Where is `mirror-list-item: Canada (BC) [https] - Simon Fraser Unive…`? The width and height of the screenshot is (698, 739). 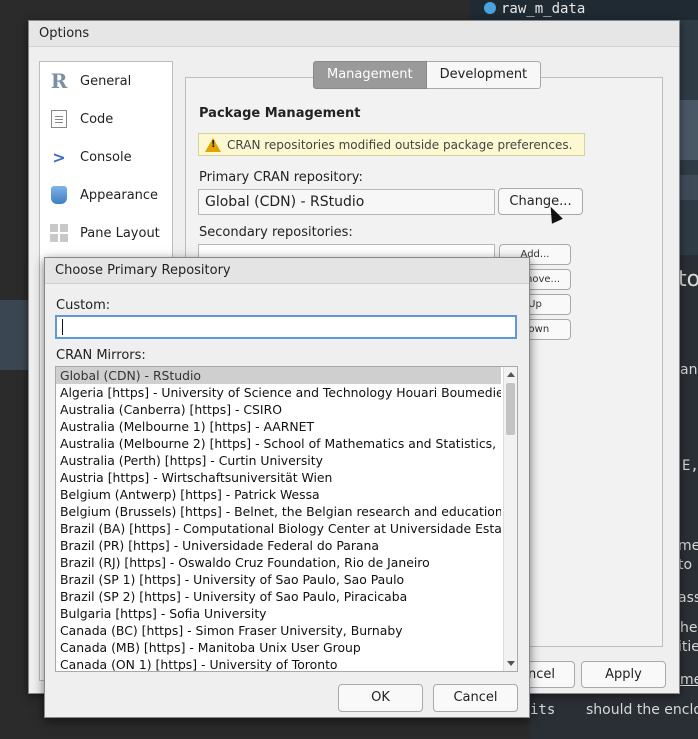
mirror-list-item: Canada (BC) [https] - Simon Fraser Unive… is located at coordinates (278, 630).